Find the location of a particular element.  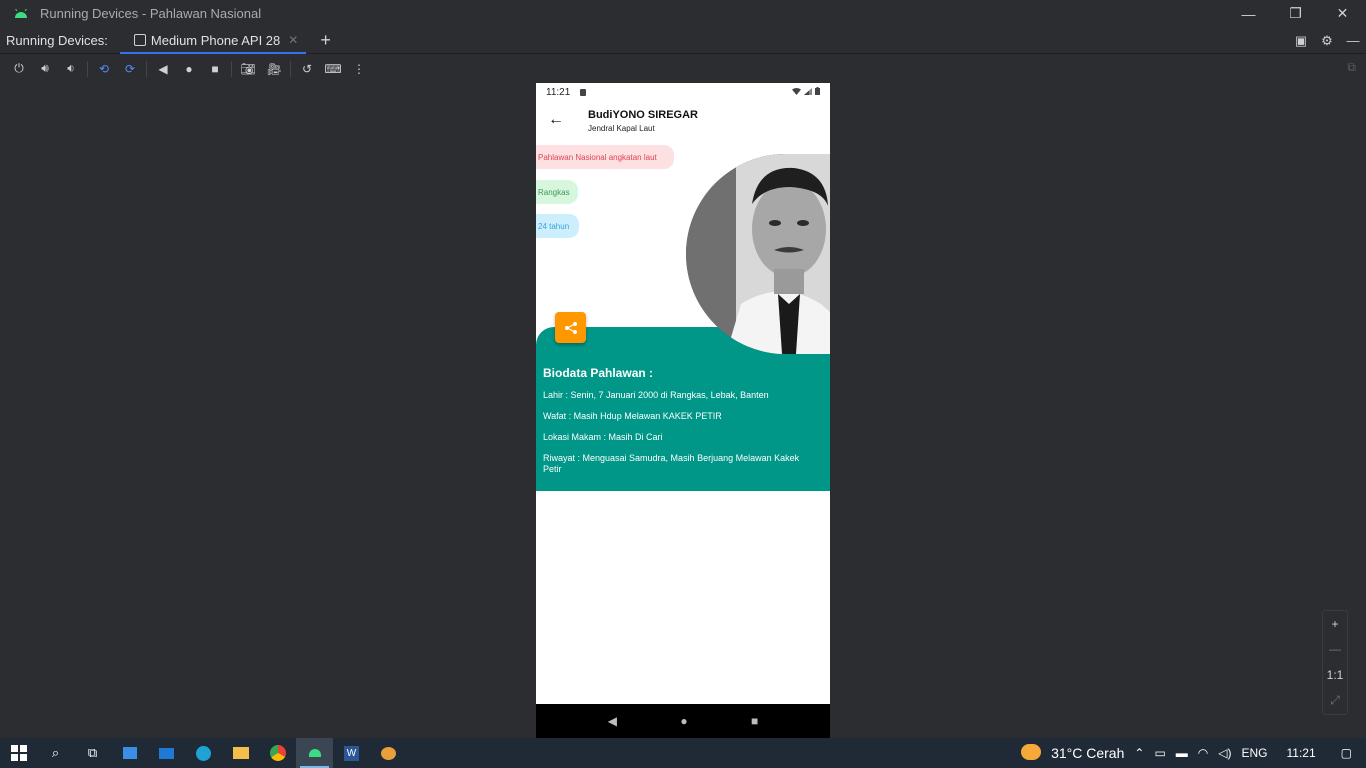

share-button is located at coordinates (570, 327).